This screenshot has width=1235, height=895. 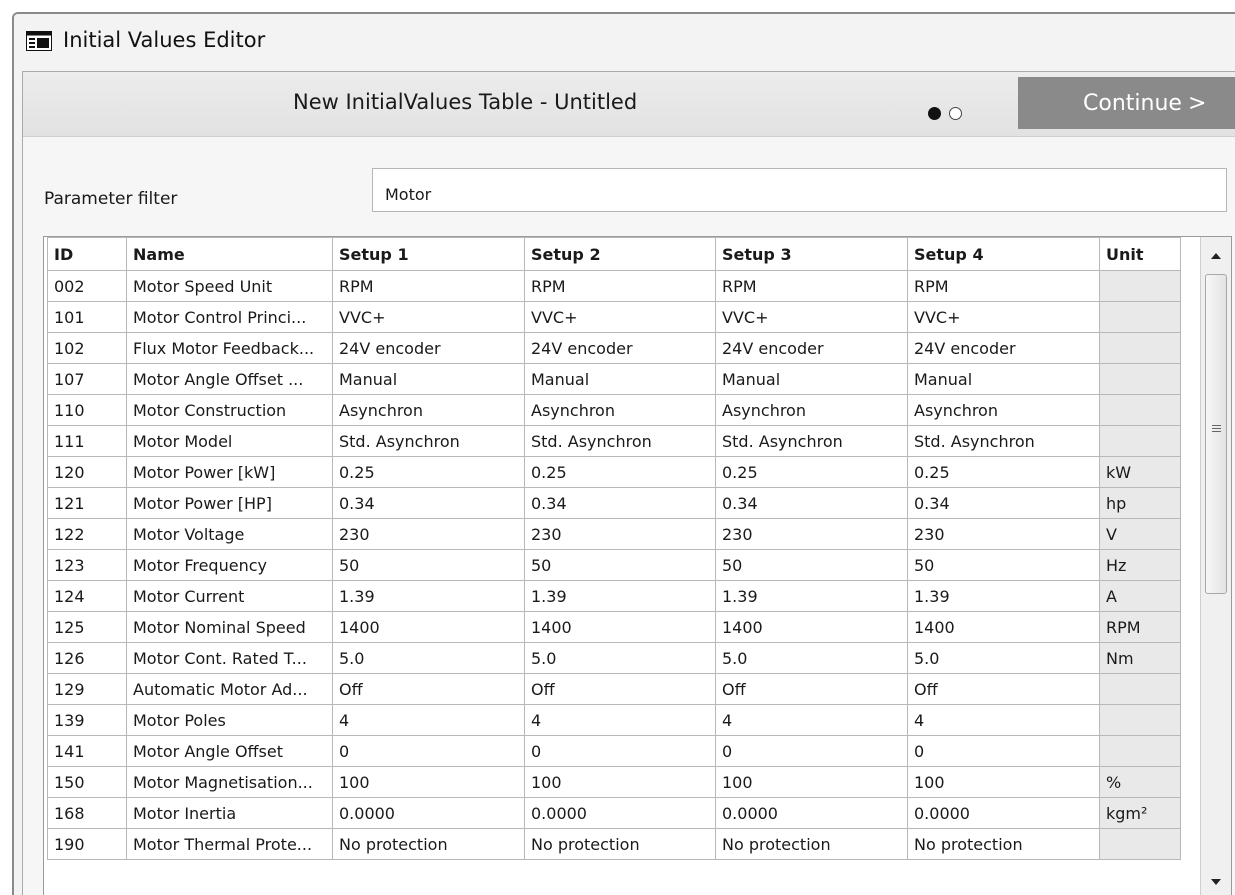 What do you see at coordinates (428, 565) in the screenshot?
I see `cell-setup-1: 50` at bounding box center [428, 565].